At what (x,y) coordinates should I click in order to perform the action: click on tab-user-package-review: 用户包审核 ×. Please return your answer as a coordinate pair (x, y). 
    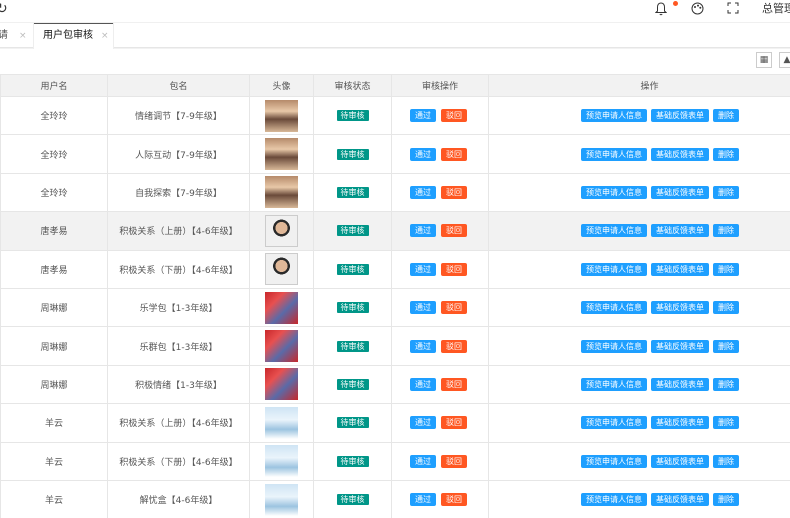
    Looking at the image, I should click on (73, 36).